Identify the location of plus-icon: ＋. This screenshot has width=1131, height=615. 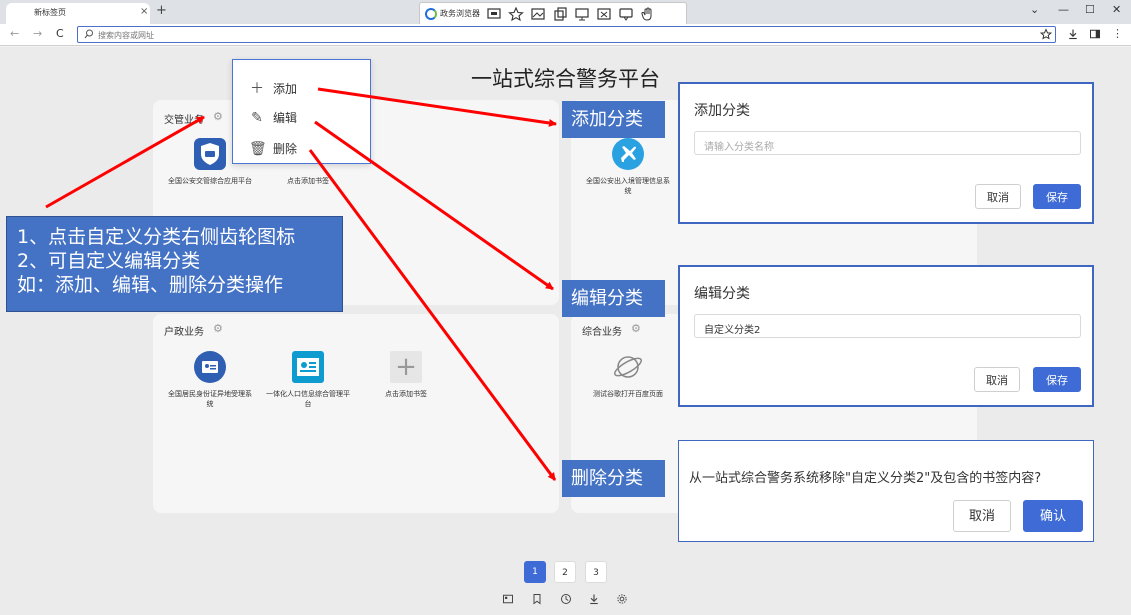
(257, 89).